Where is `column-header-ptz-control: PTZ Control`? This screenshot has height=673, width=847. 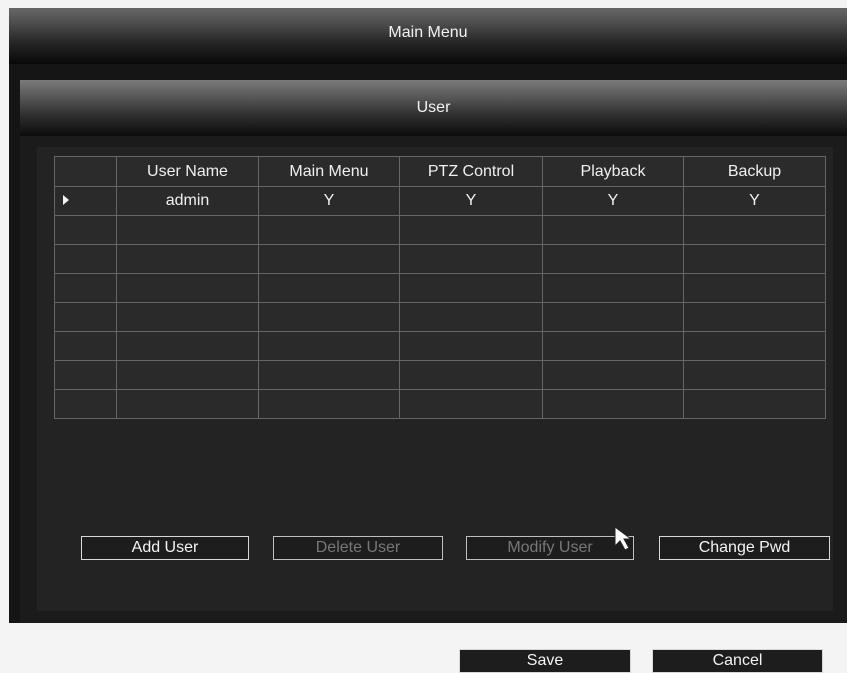 column-header-ptz-control: PTZ Control is located at coordinates (471, 171).